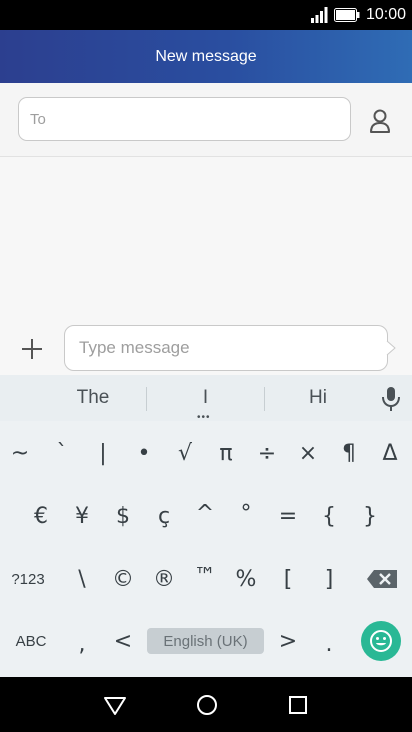  I want to click on key: √, so click(185, 453).